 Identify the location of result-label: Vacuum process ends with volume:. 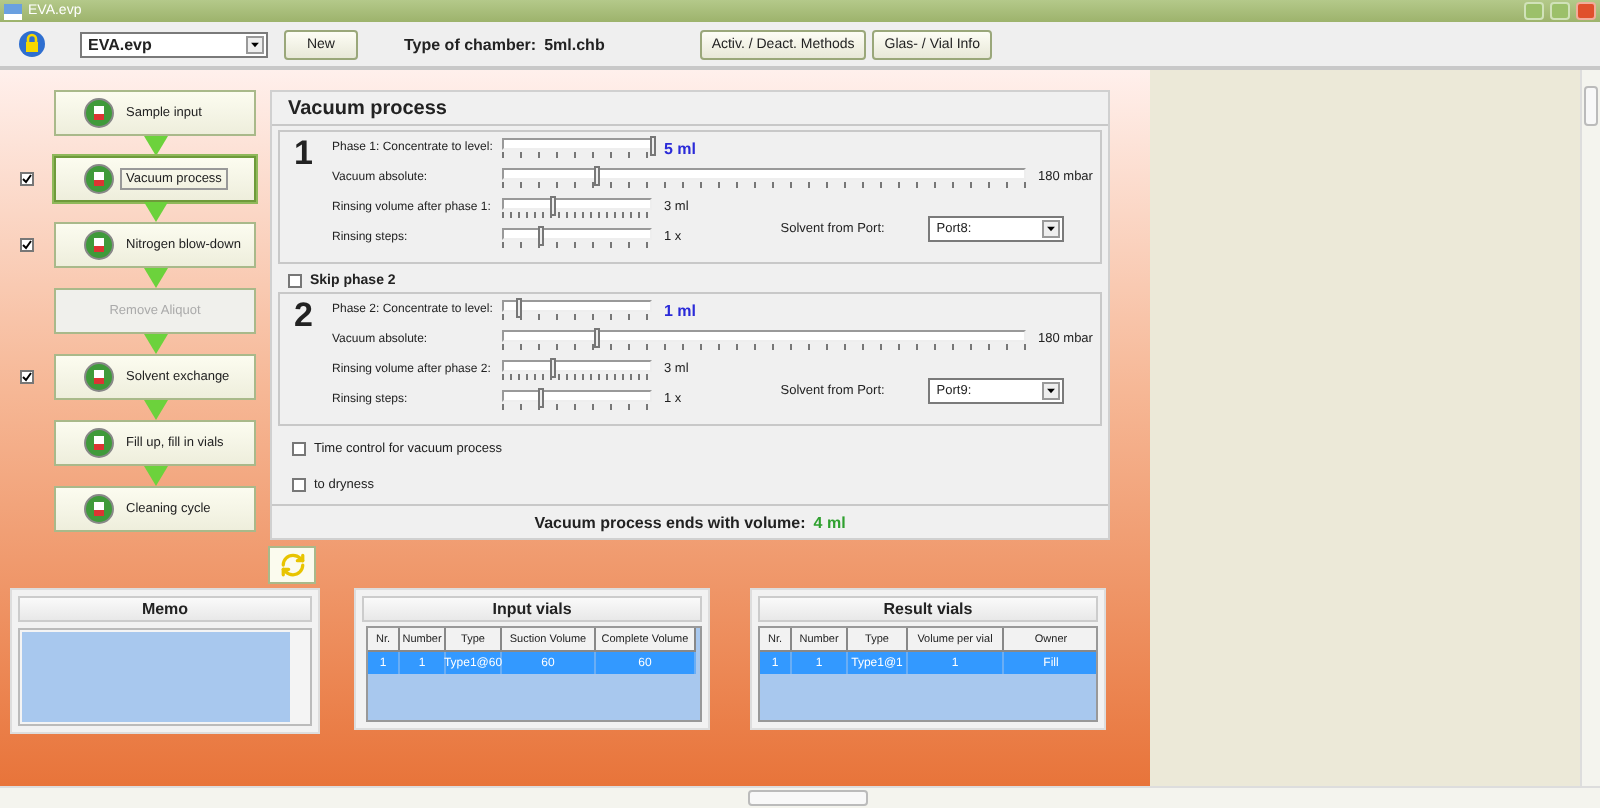
(670, 522).